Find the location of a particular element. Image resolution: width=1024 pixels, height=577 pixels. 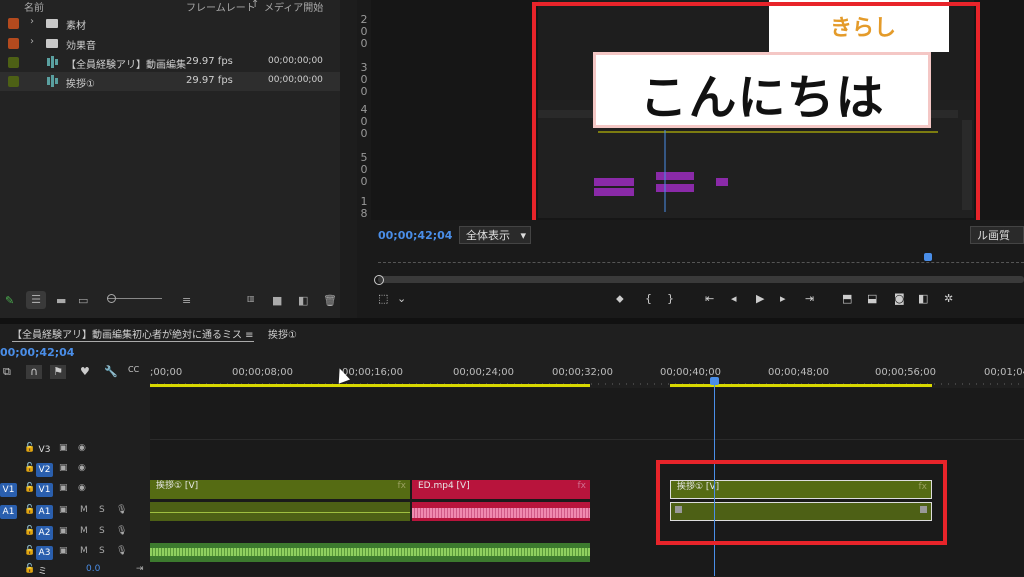

source-patch-v1: V1 is located at coordinates (8, 490).